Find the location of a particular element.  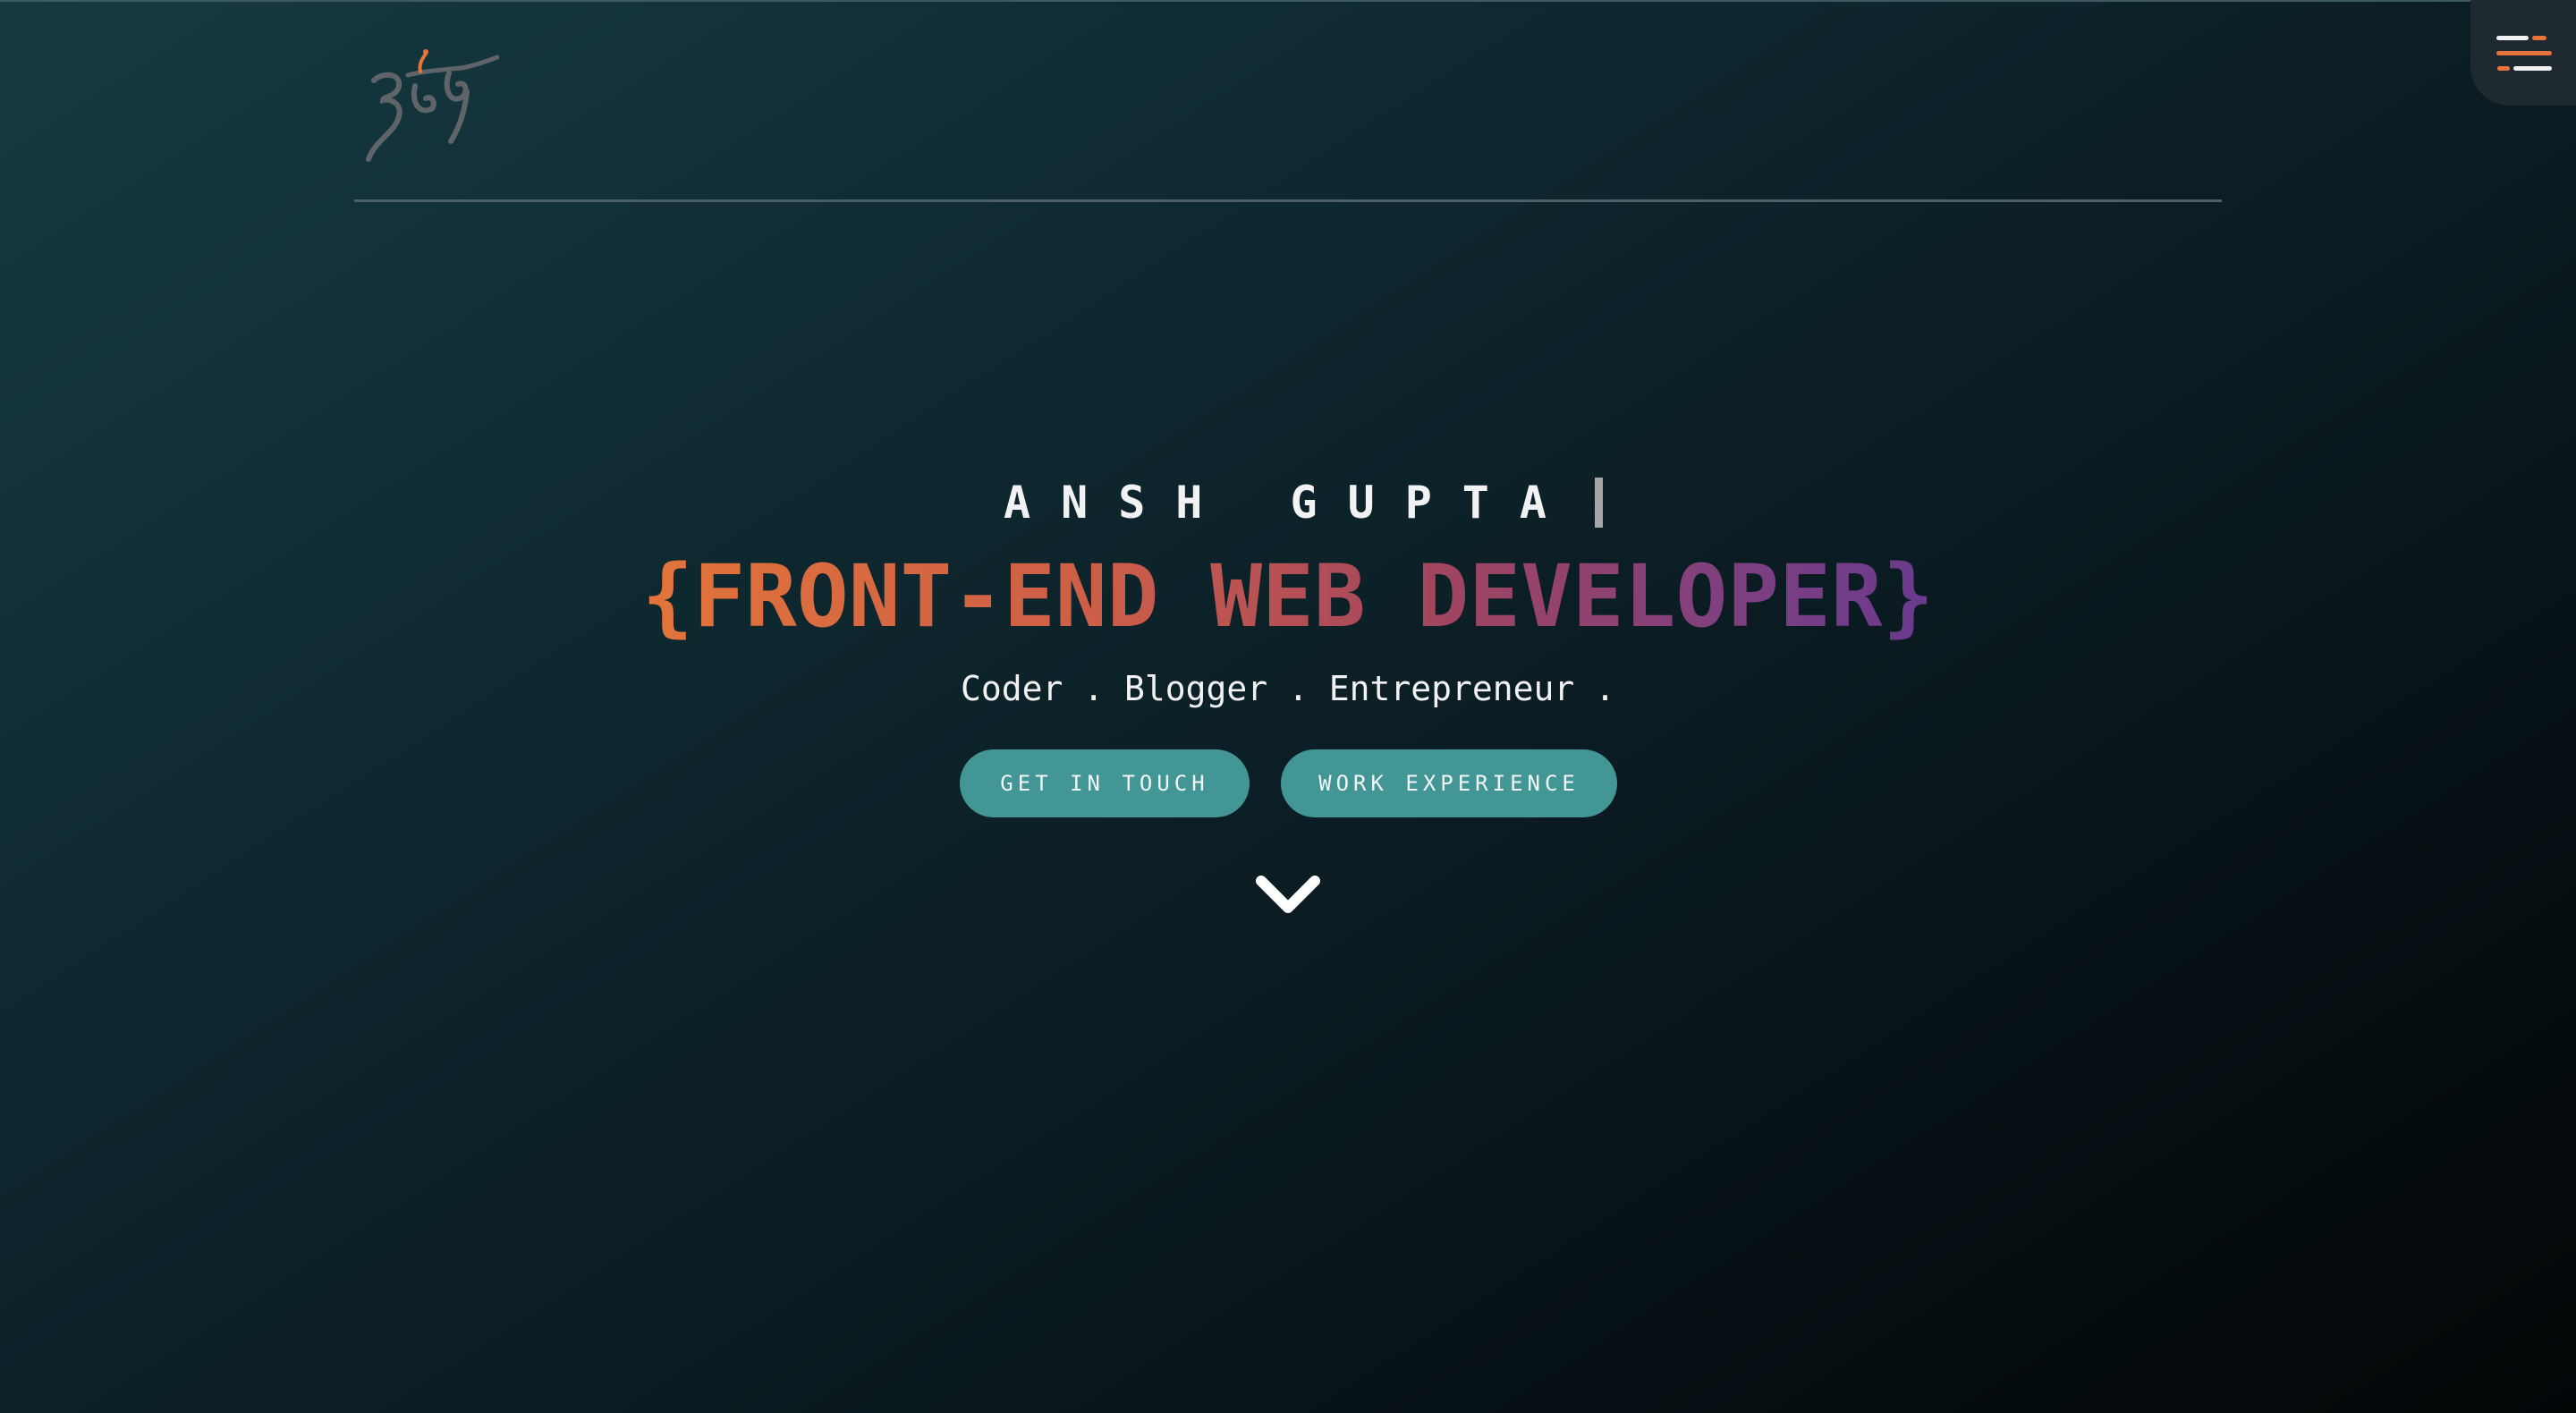

site-logo is located at coordinates (427, 105).